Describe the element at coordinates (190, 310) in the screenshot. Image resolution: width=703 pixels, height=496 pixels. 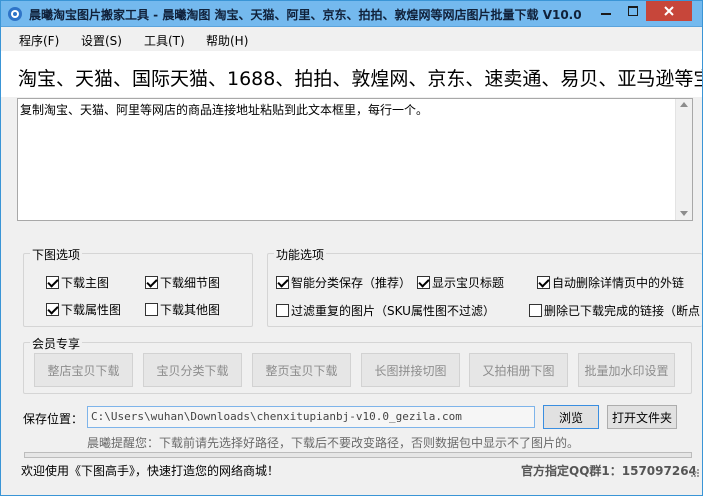
I see `checkbox-label: 下载其他图` at that location.